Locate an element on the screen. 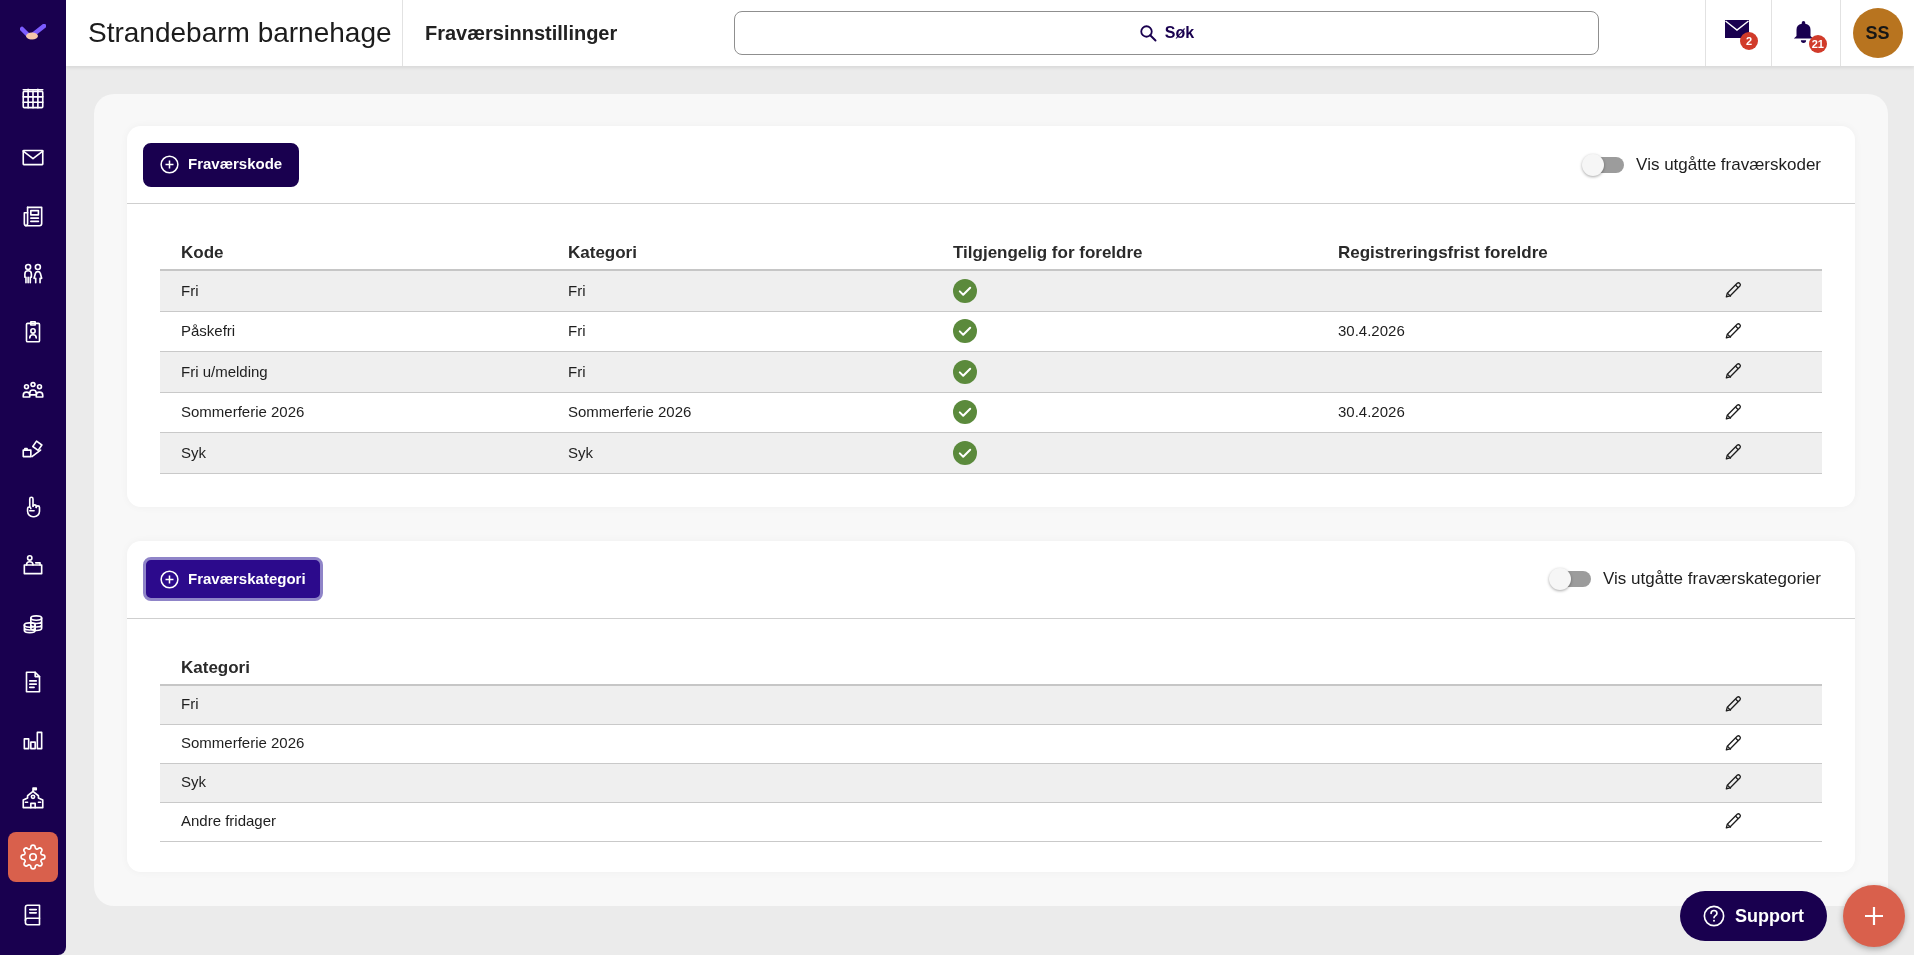  sidebar-item is located at coordinates (33, 856).